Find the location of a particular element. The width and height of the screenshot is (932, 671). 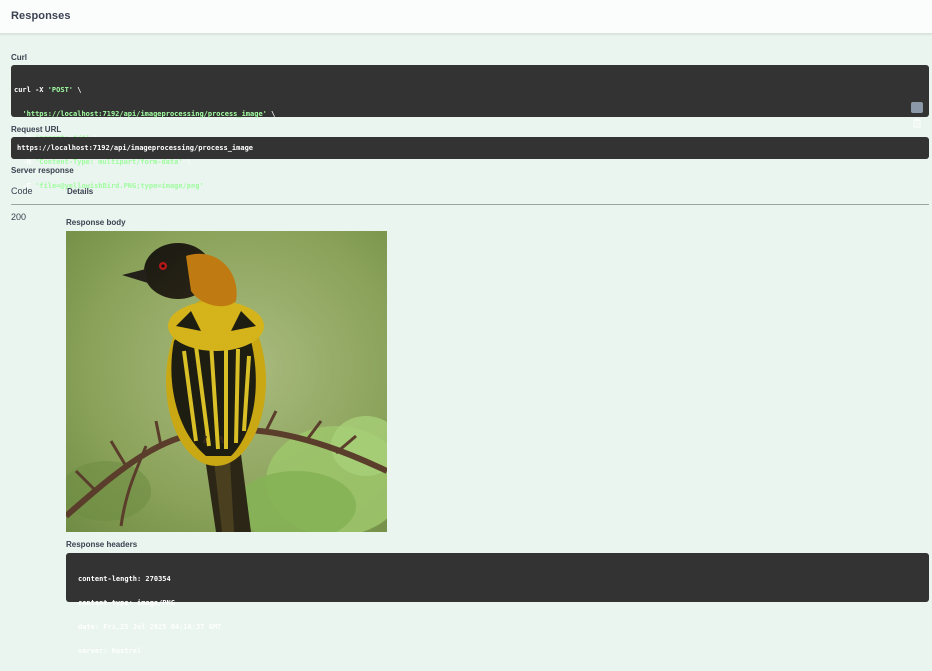

curl-line-4: -H 'Content-Type: multipart/form-data' \ is located at coordinates (107, 162).